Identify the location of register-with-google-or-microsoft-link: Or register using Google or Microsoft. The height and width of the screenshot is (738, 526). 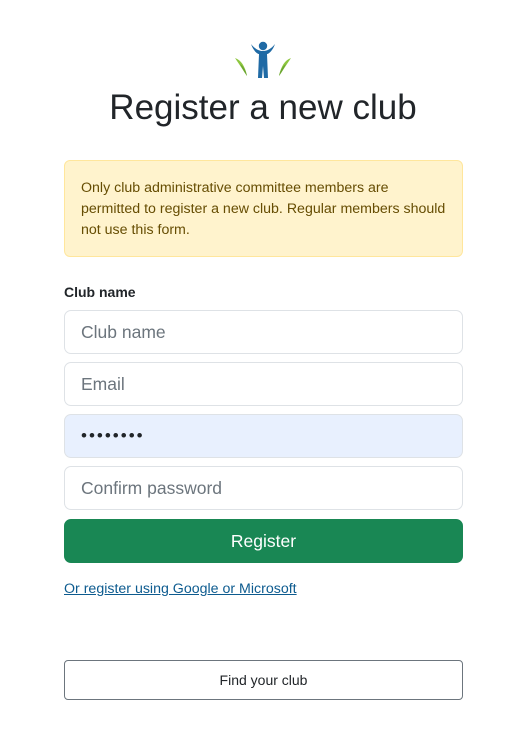
(180, 589).